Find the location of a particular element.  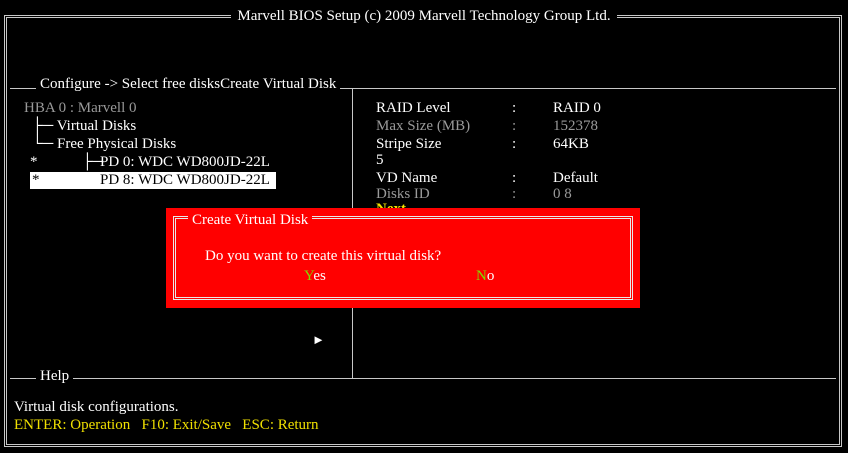

help-text: Virtual disk configurations. is located at coordinates (96, 407).